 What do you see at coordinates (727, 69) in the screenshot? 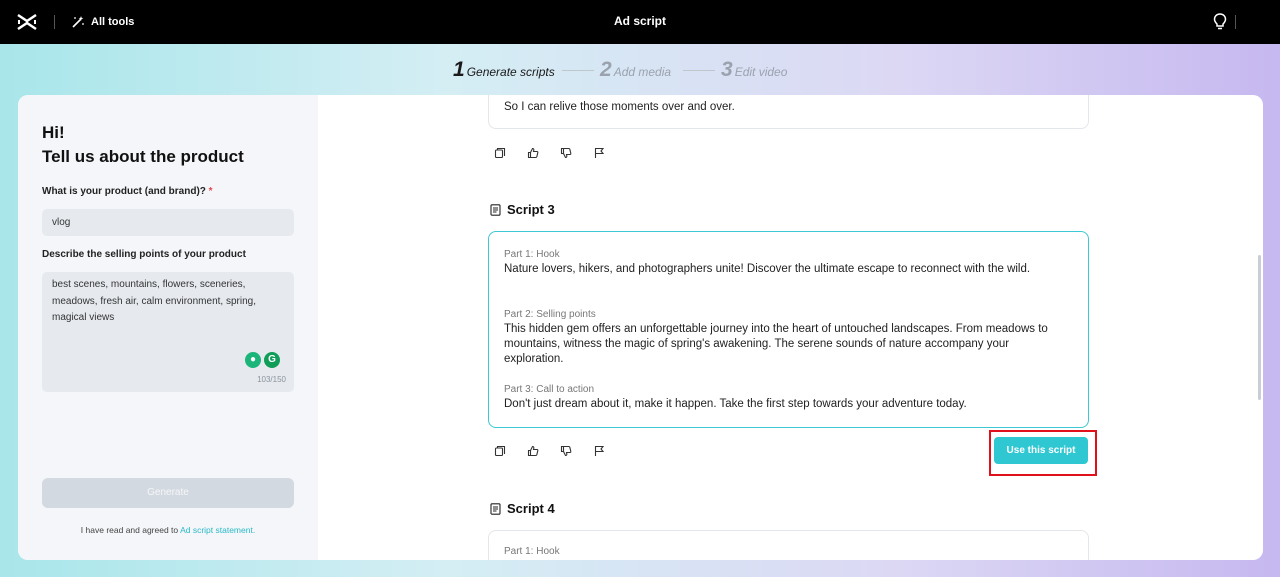
I see `step-number: 3` at bounding box center [727, 69].